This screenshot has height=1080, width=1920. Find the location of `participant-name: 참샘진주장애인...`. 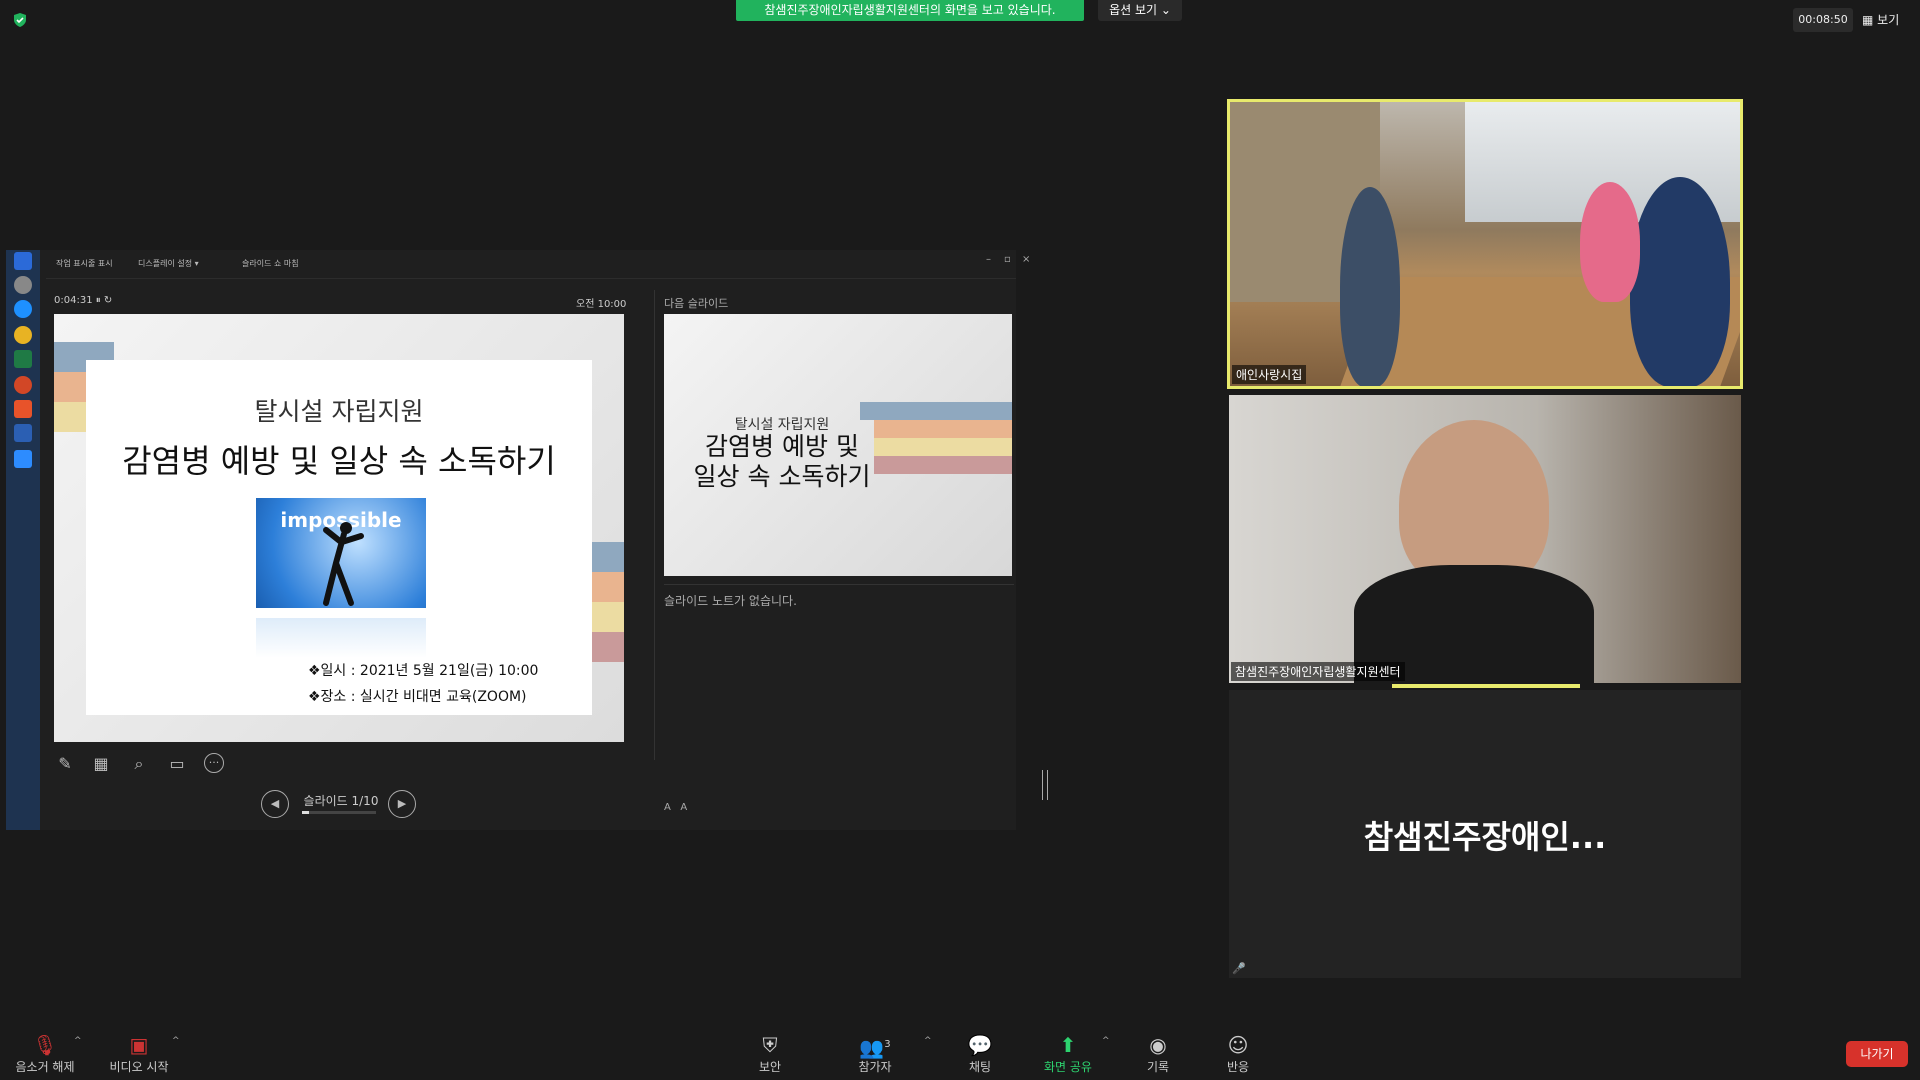

participant-name: 참샘진주장애인... is located at coordinates (1485, 837).